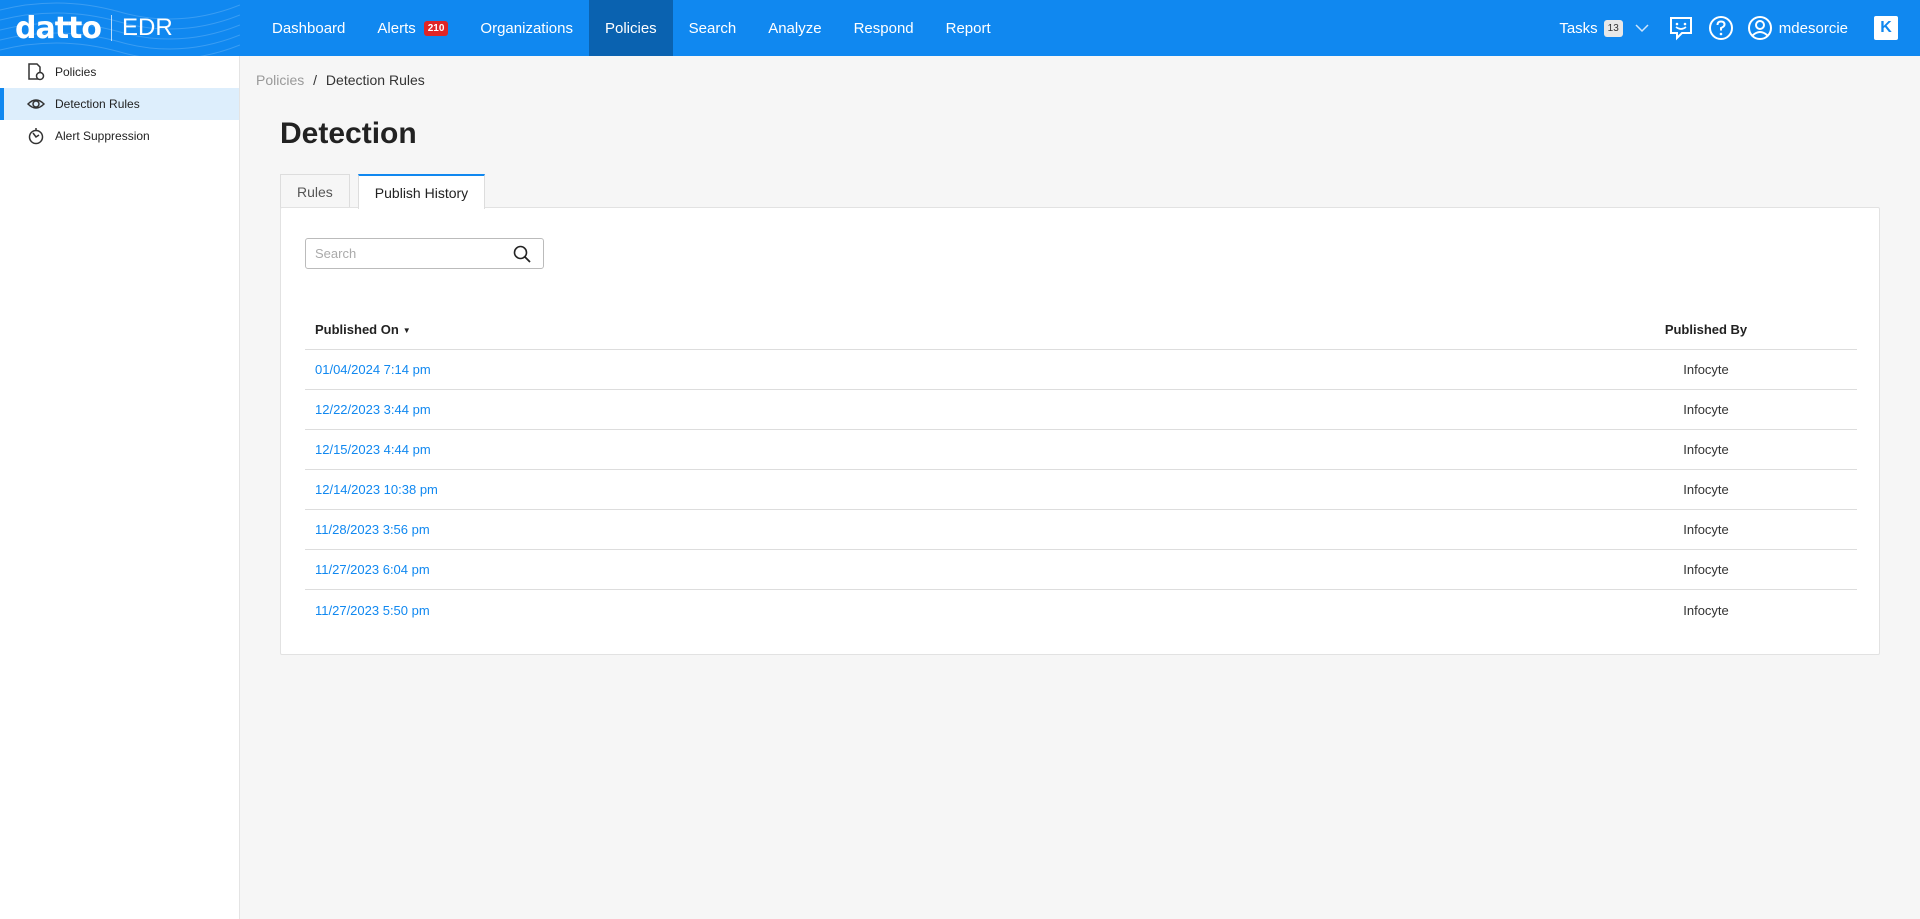 The height and width of the screenshot is (919, 1920). I want to click on tasks-dropdown: Tasks 13, so click(1604, 28).